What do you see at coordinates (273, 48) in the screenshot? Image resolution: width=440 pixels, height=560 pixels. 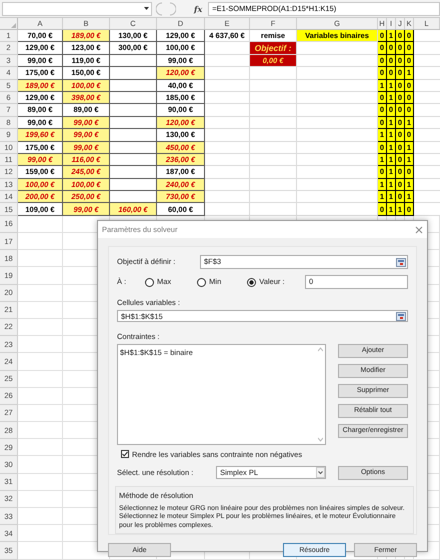 I see `objective-label: Objectif :` at bounding box center [273, 48].